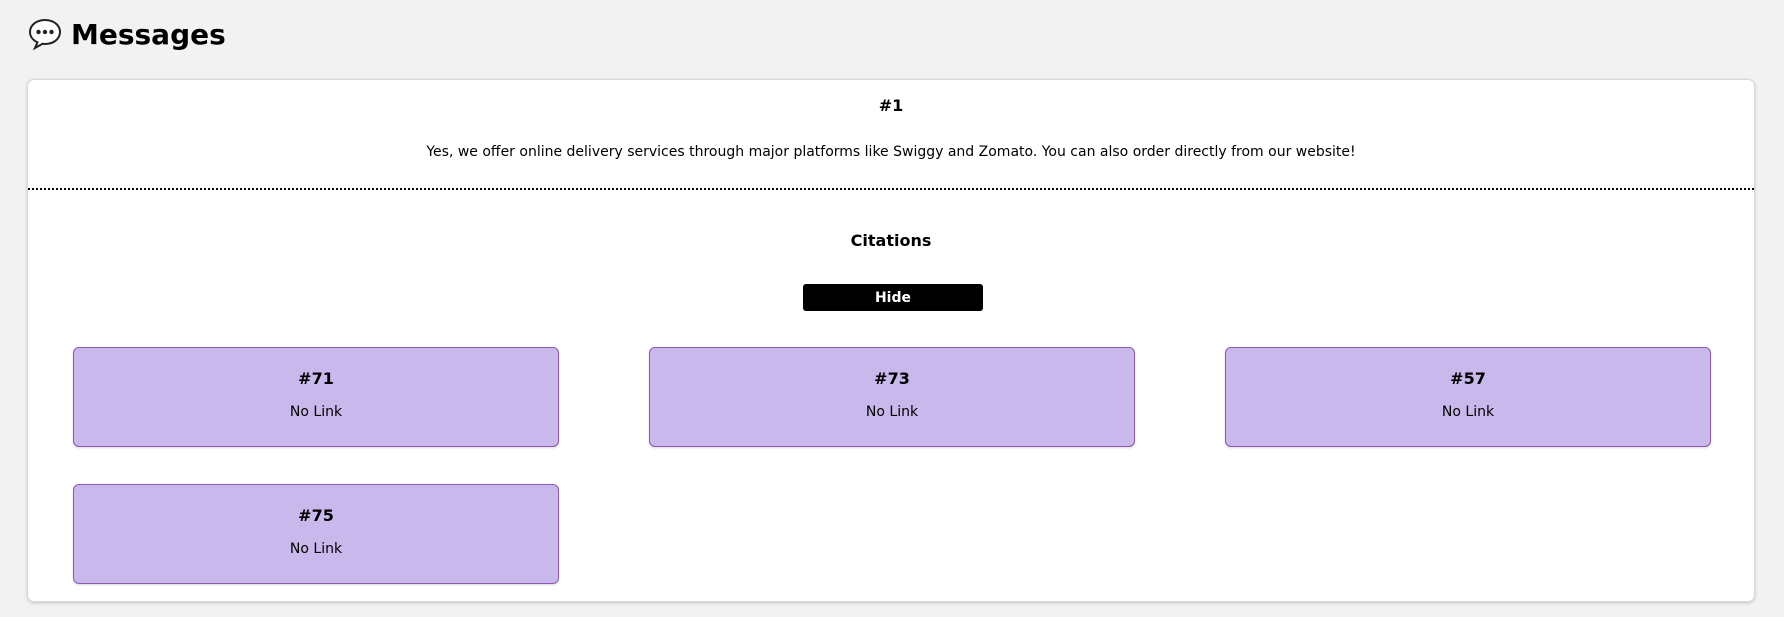 Image resolution: width=1784 pixels, height=617 pixels. Describe the element at coordinates (1468, 378) in the screenshot. I see `citation-number: #57` at that location.